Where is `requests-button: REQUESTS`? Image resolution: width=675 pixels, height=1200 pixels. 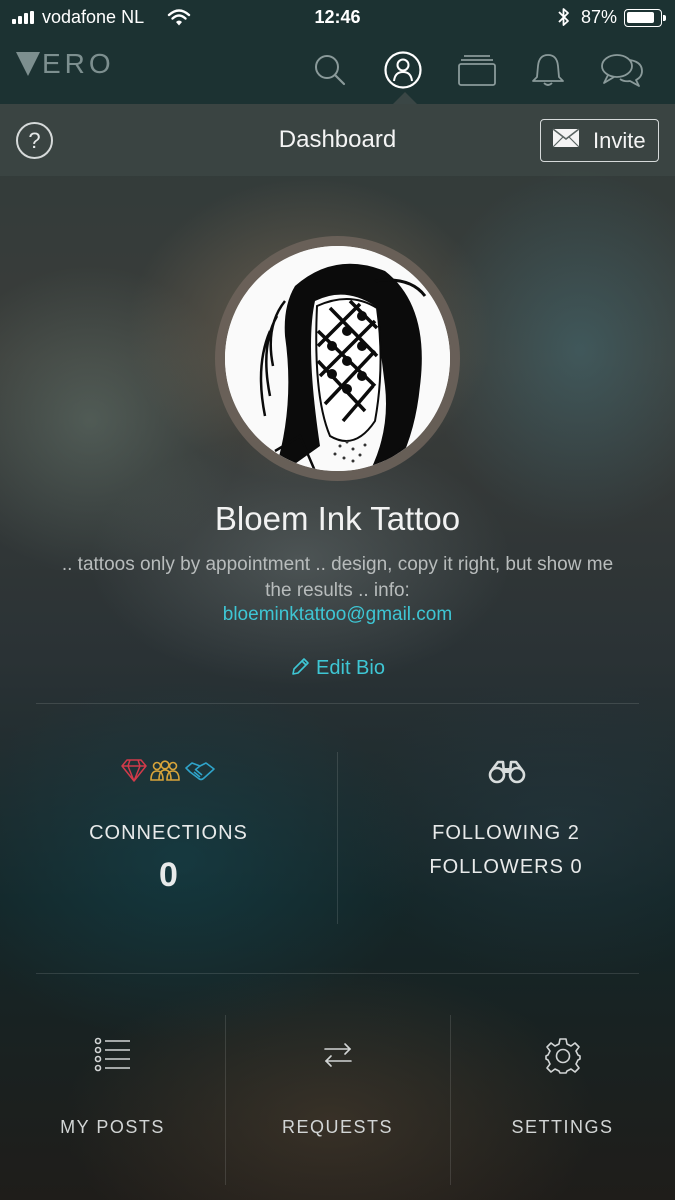
requests-button: REQUESTS is located at coordinates (337, 1100).